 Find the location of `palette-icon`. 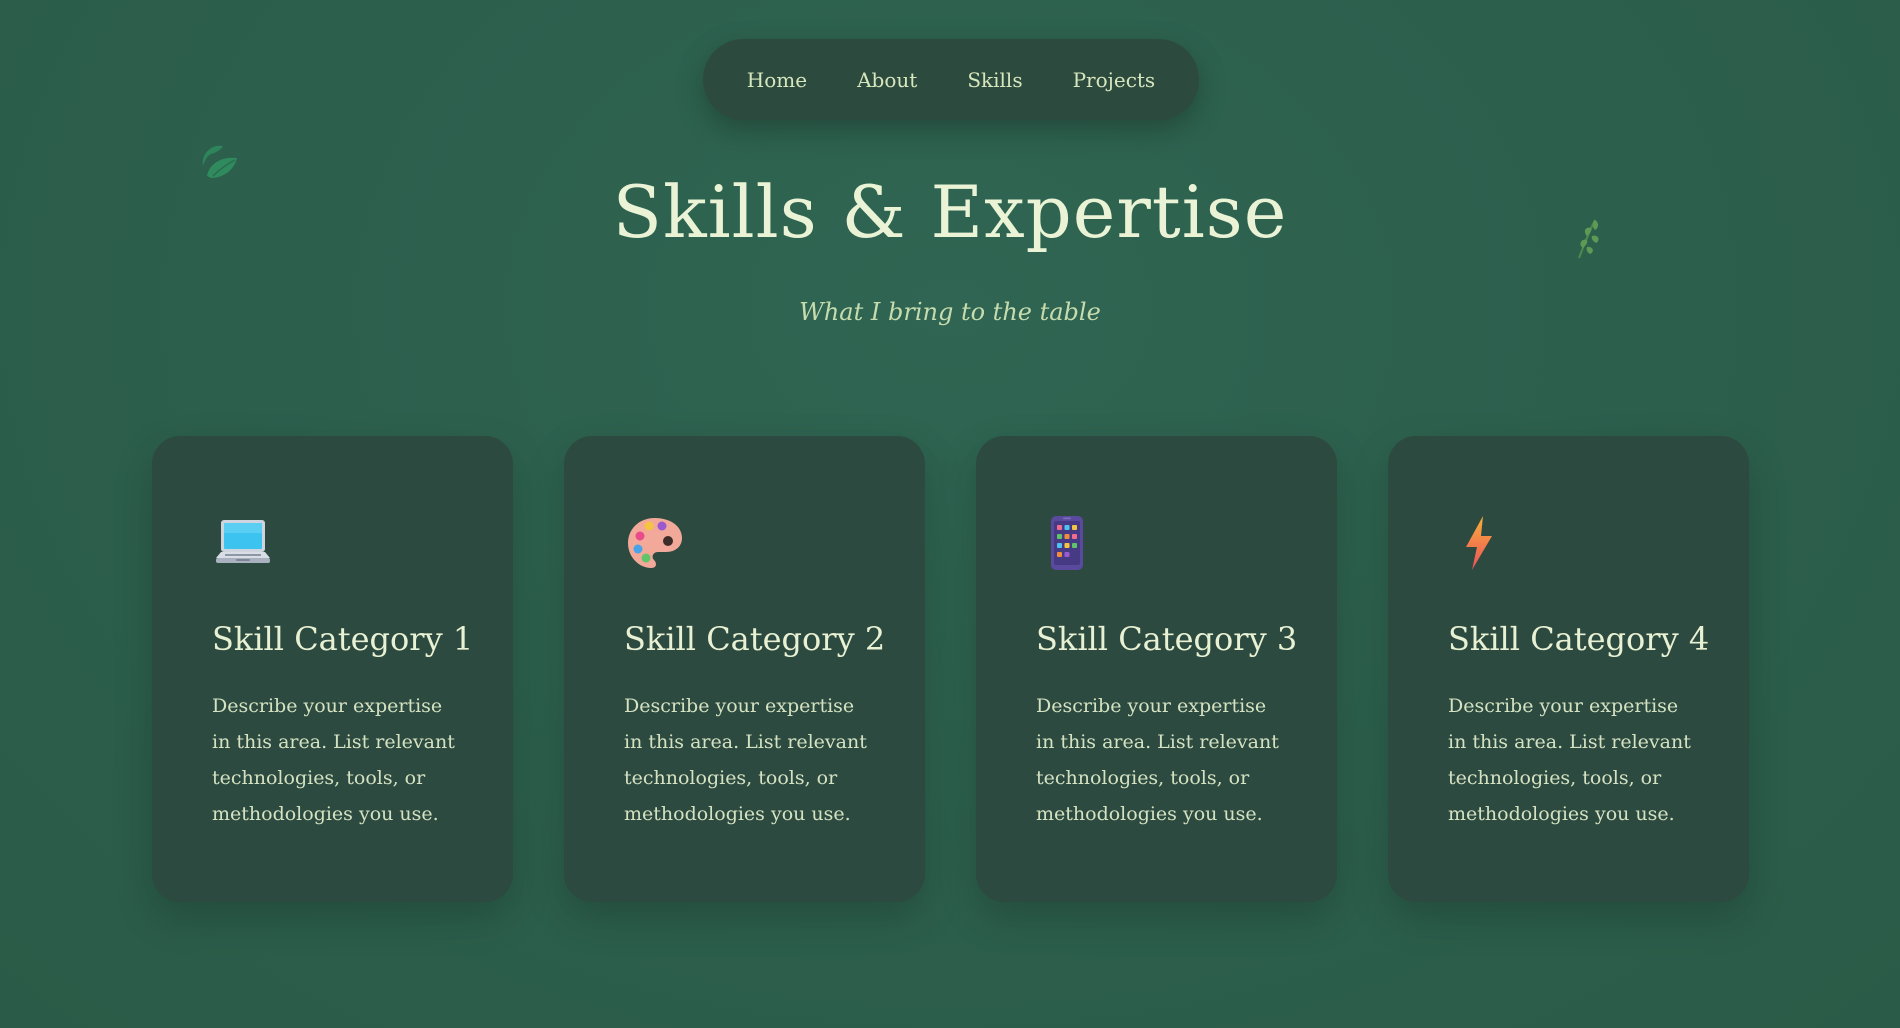

palette-icon is located at coordinates (655, 543).